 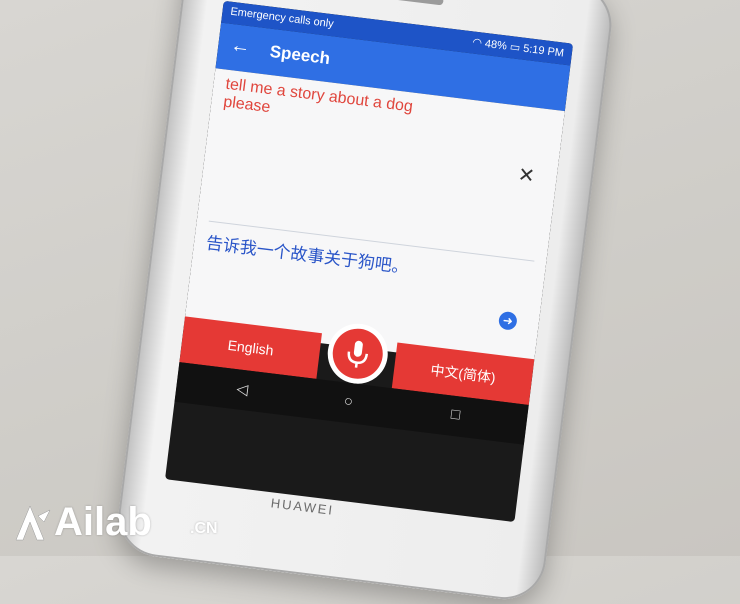 What do you see at coordinates (300, 55) in the screenshot?
I see `page-title: Speech` at bounding box center [300, 55].